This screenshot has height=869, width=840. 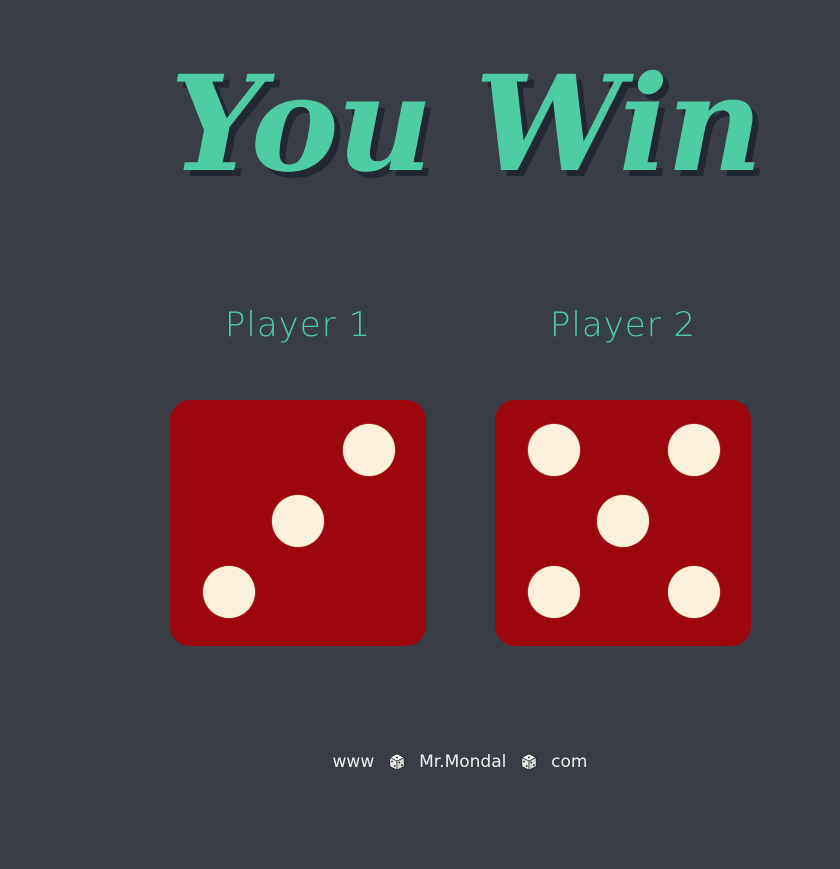 What do you see at coordinates (298, 325) in the screenshot?
I see `player-1-label: Player 1` at bounding box center [298, 325].